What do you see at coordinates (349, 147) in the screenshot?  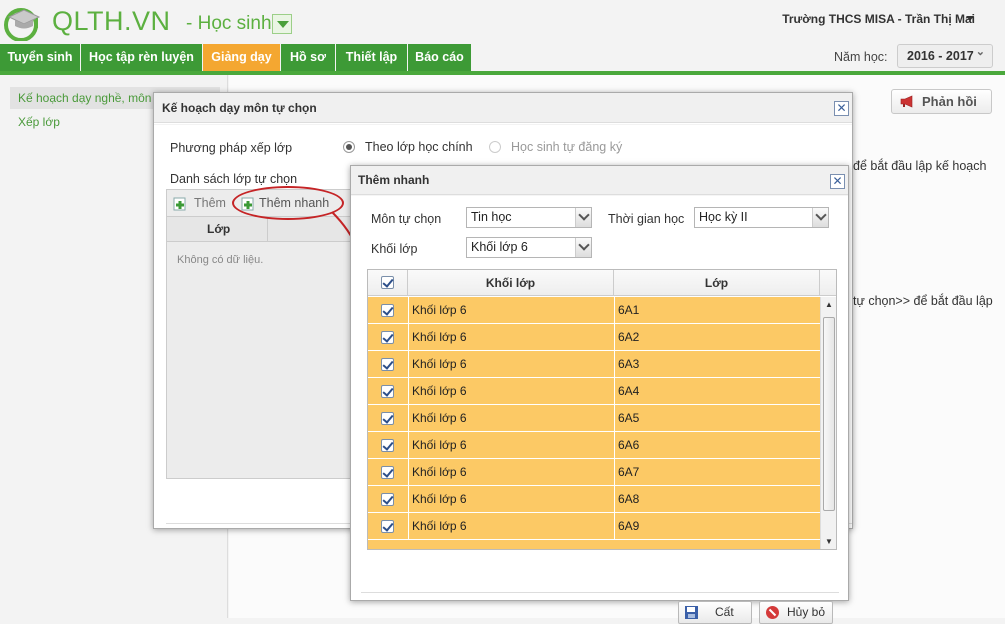 I see `radio-main-class` at bounding box center [349, 147].